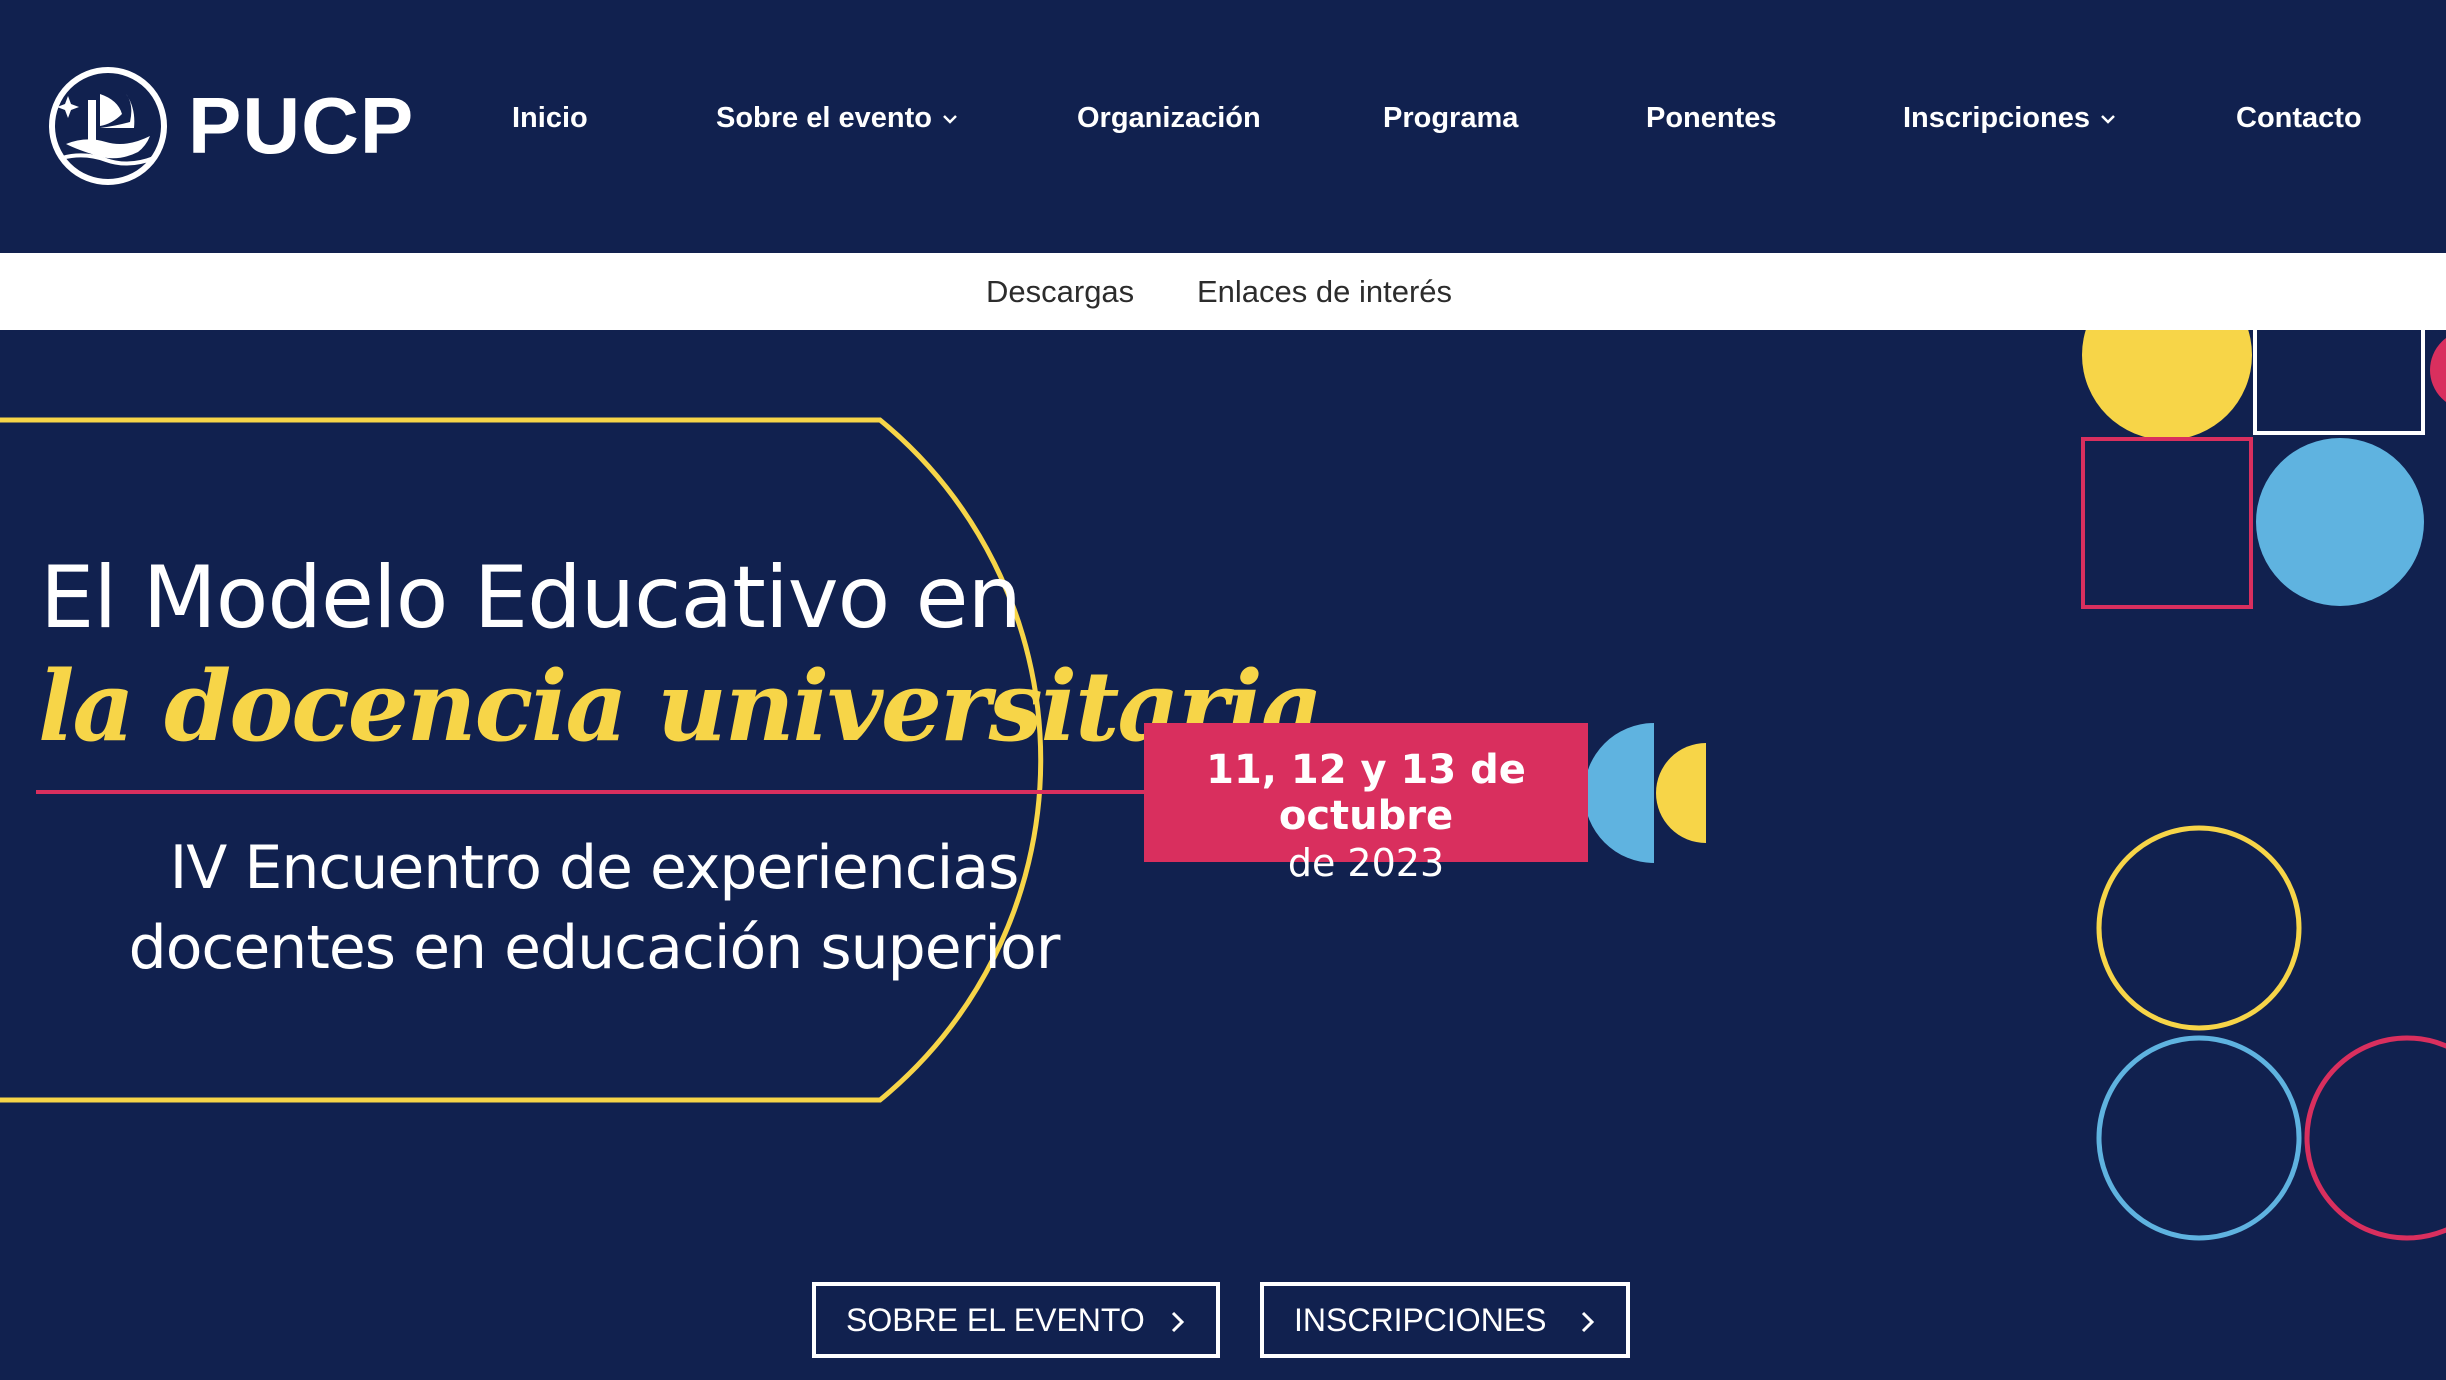  I want to click on nav-programa: Programa, so click(1450, 118).